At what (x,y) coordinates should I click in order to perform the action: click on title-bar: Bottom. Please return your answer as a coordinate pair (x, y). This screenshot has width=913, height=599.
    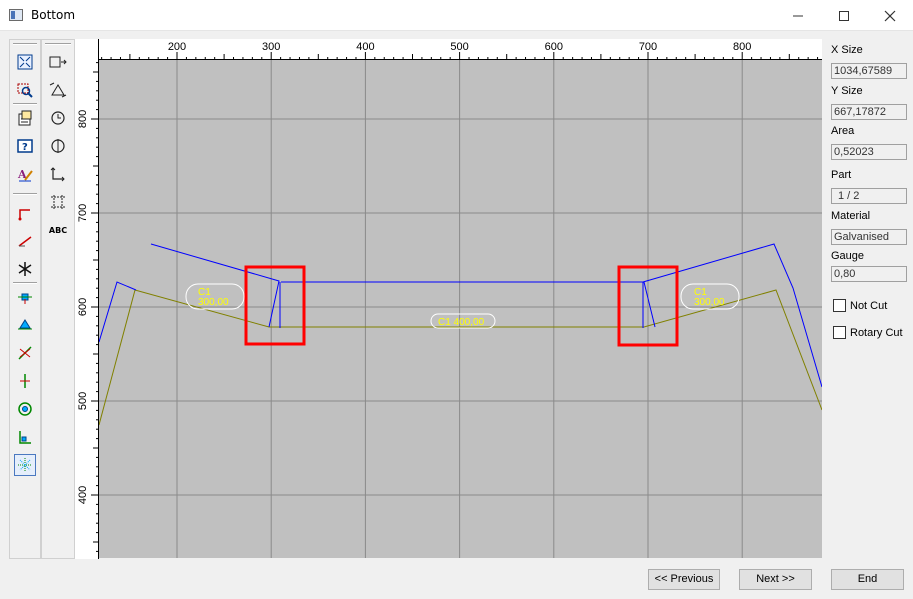
    Looking at the image, I should click on (456, 15).